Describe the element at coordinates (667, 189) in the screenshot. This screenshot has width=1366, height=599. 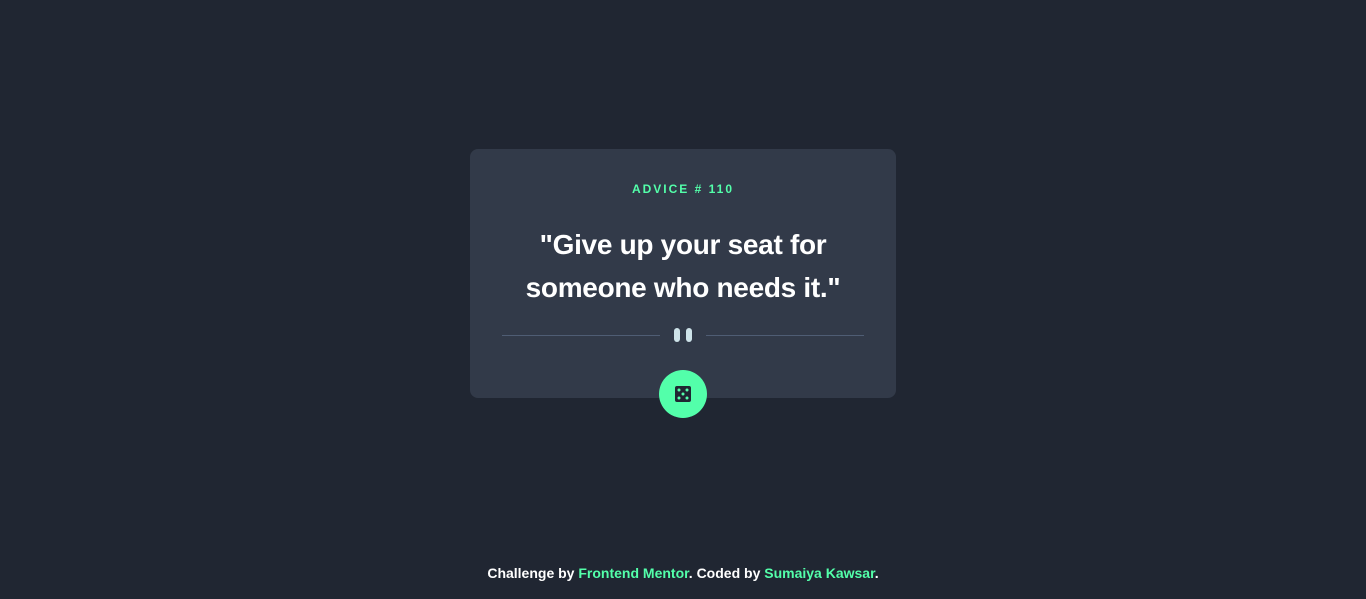
I see `advice-label: ADVICE #` at that location.